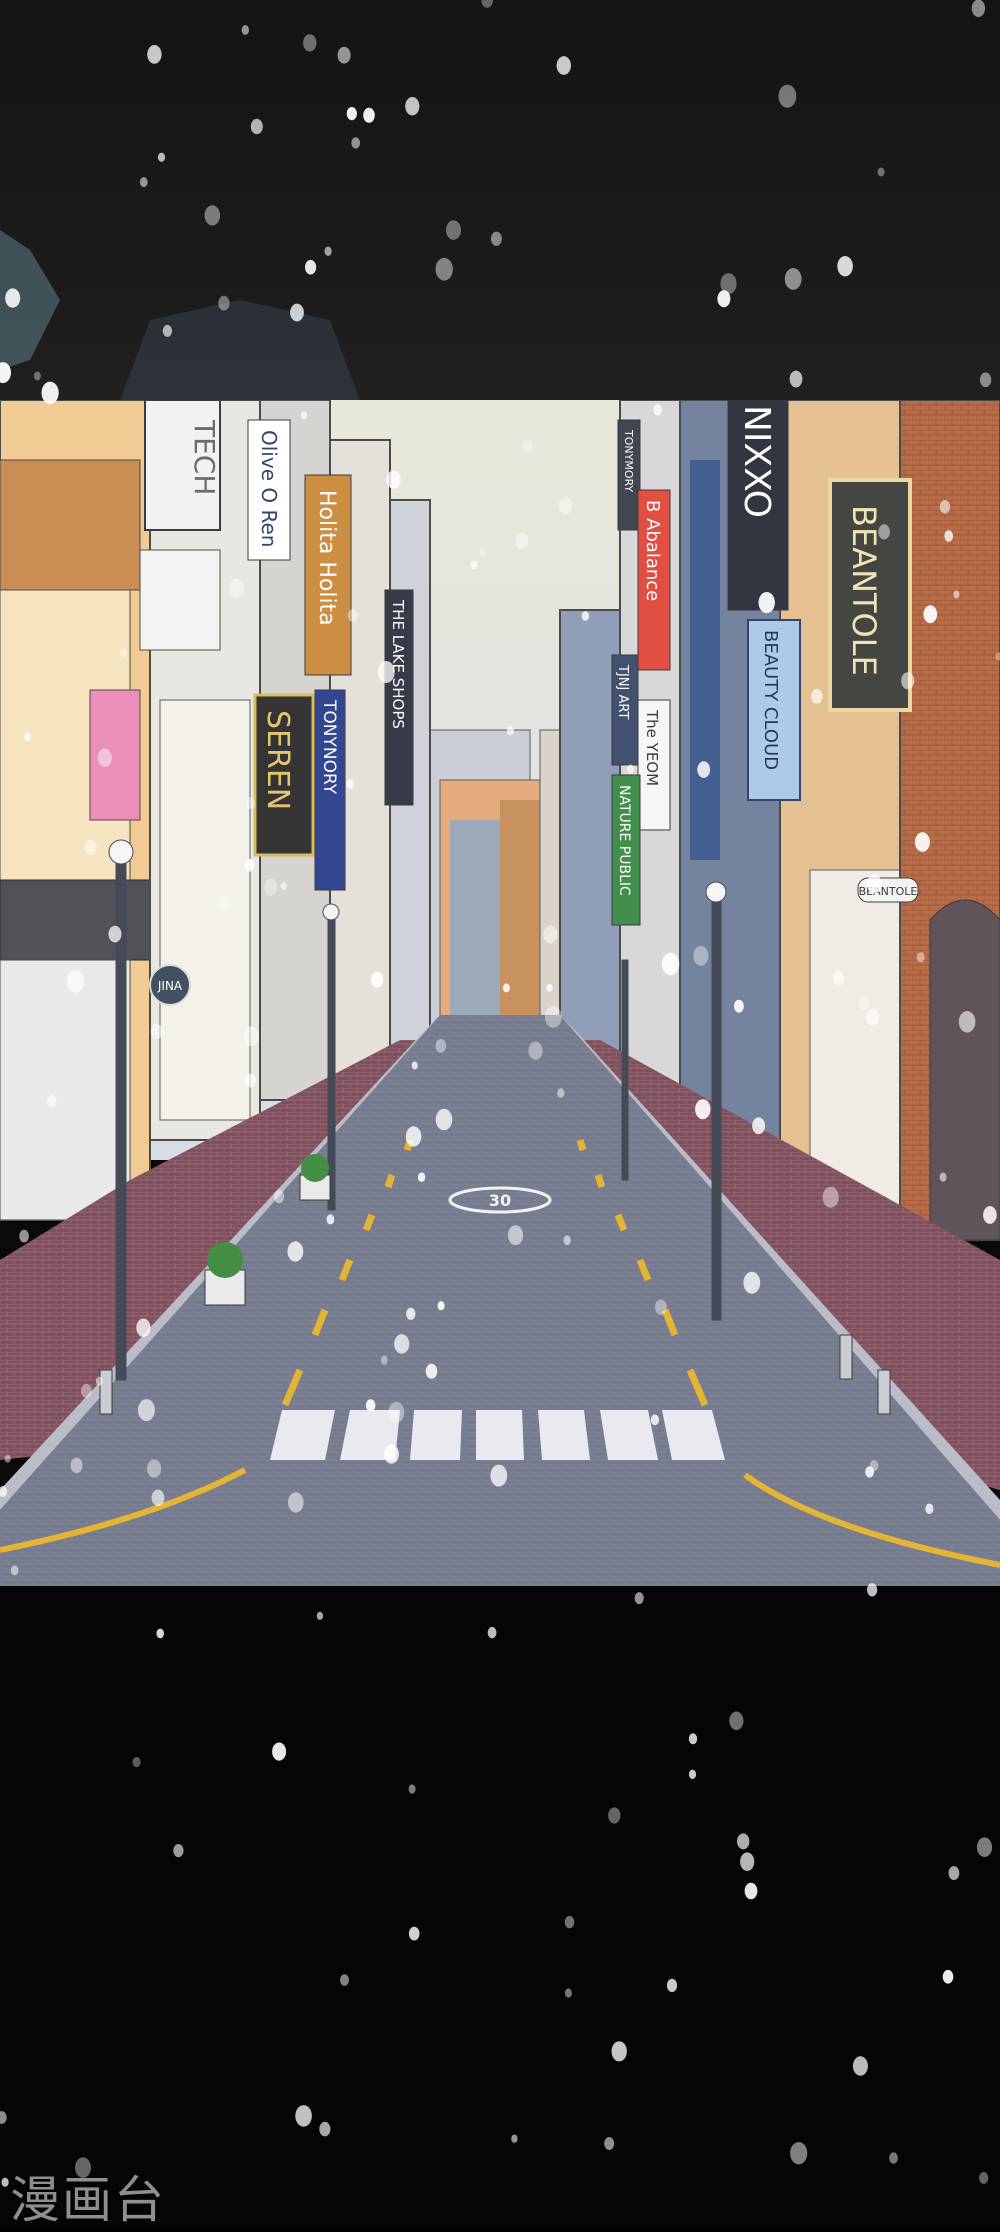 The image size is (1000, 2232). I want to click on watermark-label: 漫画台, so click(88, 2196).